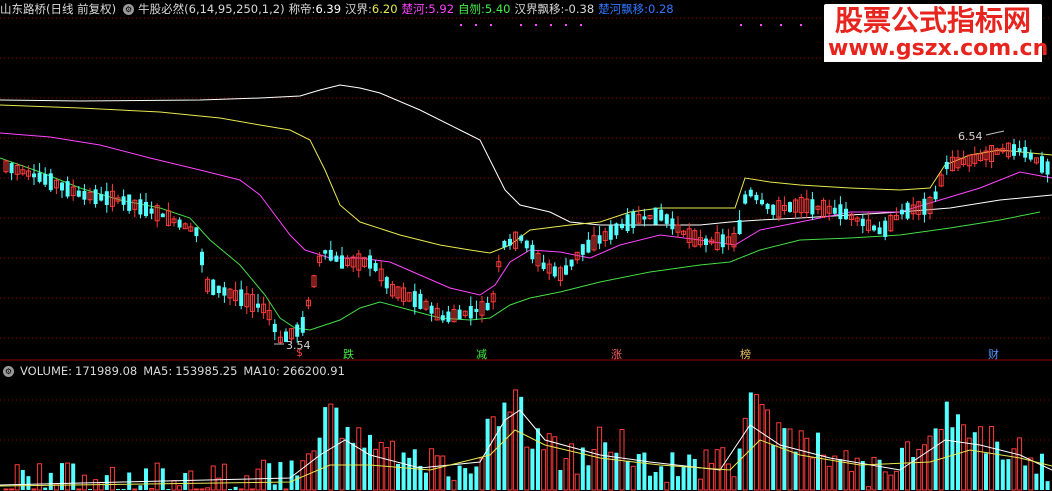 This screenshot has width=1052, height=491. What do you see at coordinates (936, 33) in the screenshot?
I see `watermark-logo: 股票公式指标网 www.gszx.com.cn` at bounding box center [936, 33].